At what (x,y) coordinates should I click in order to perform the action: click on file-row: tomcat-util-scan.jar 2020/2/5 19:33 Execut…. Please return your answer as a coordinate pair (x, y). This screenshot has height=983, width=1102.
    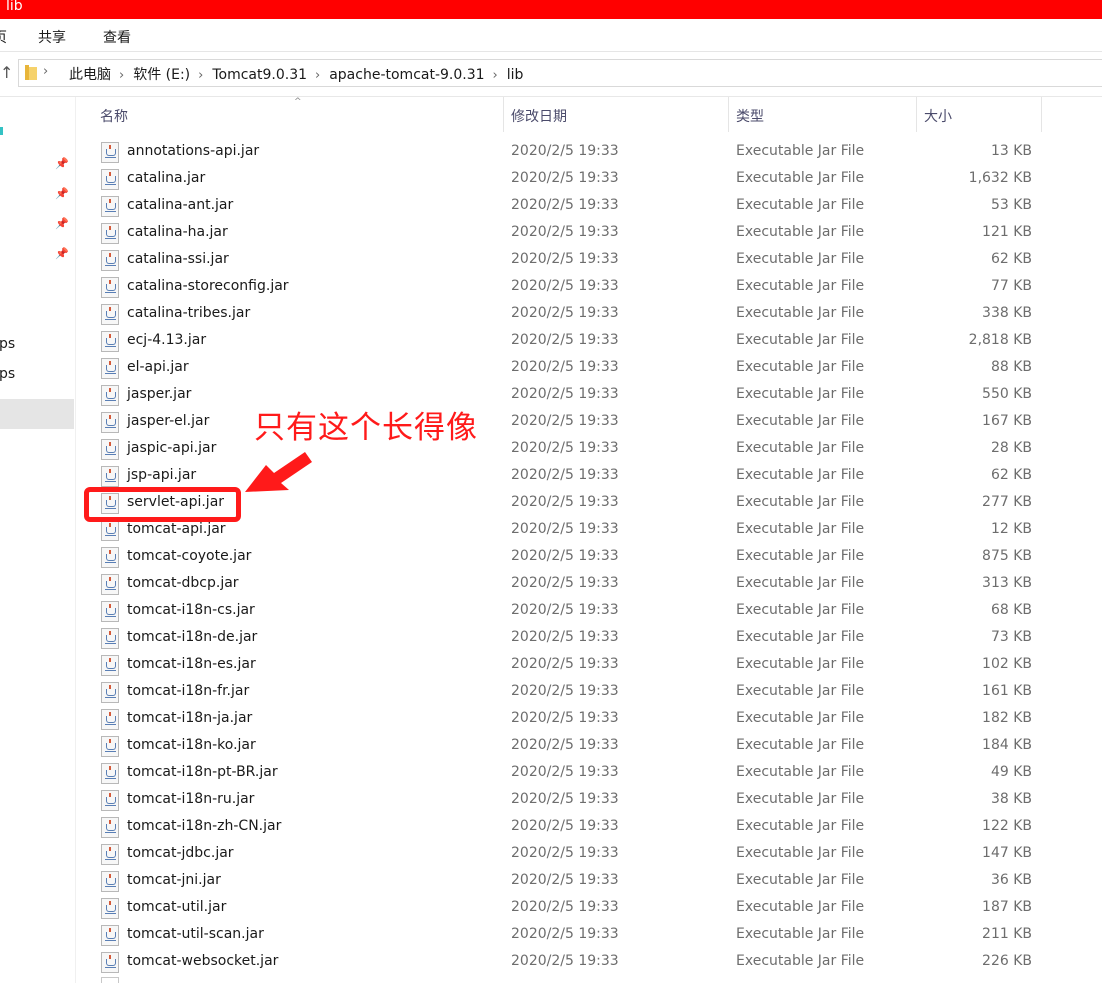
    Looking at the image, I should click on (551, 935).